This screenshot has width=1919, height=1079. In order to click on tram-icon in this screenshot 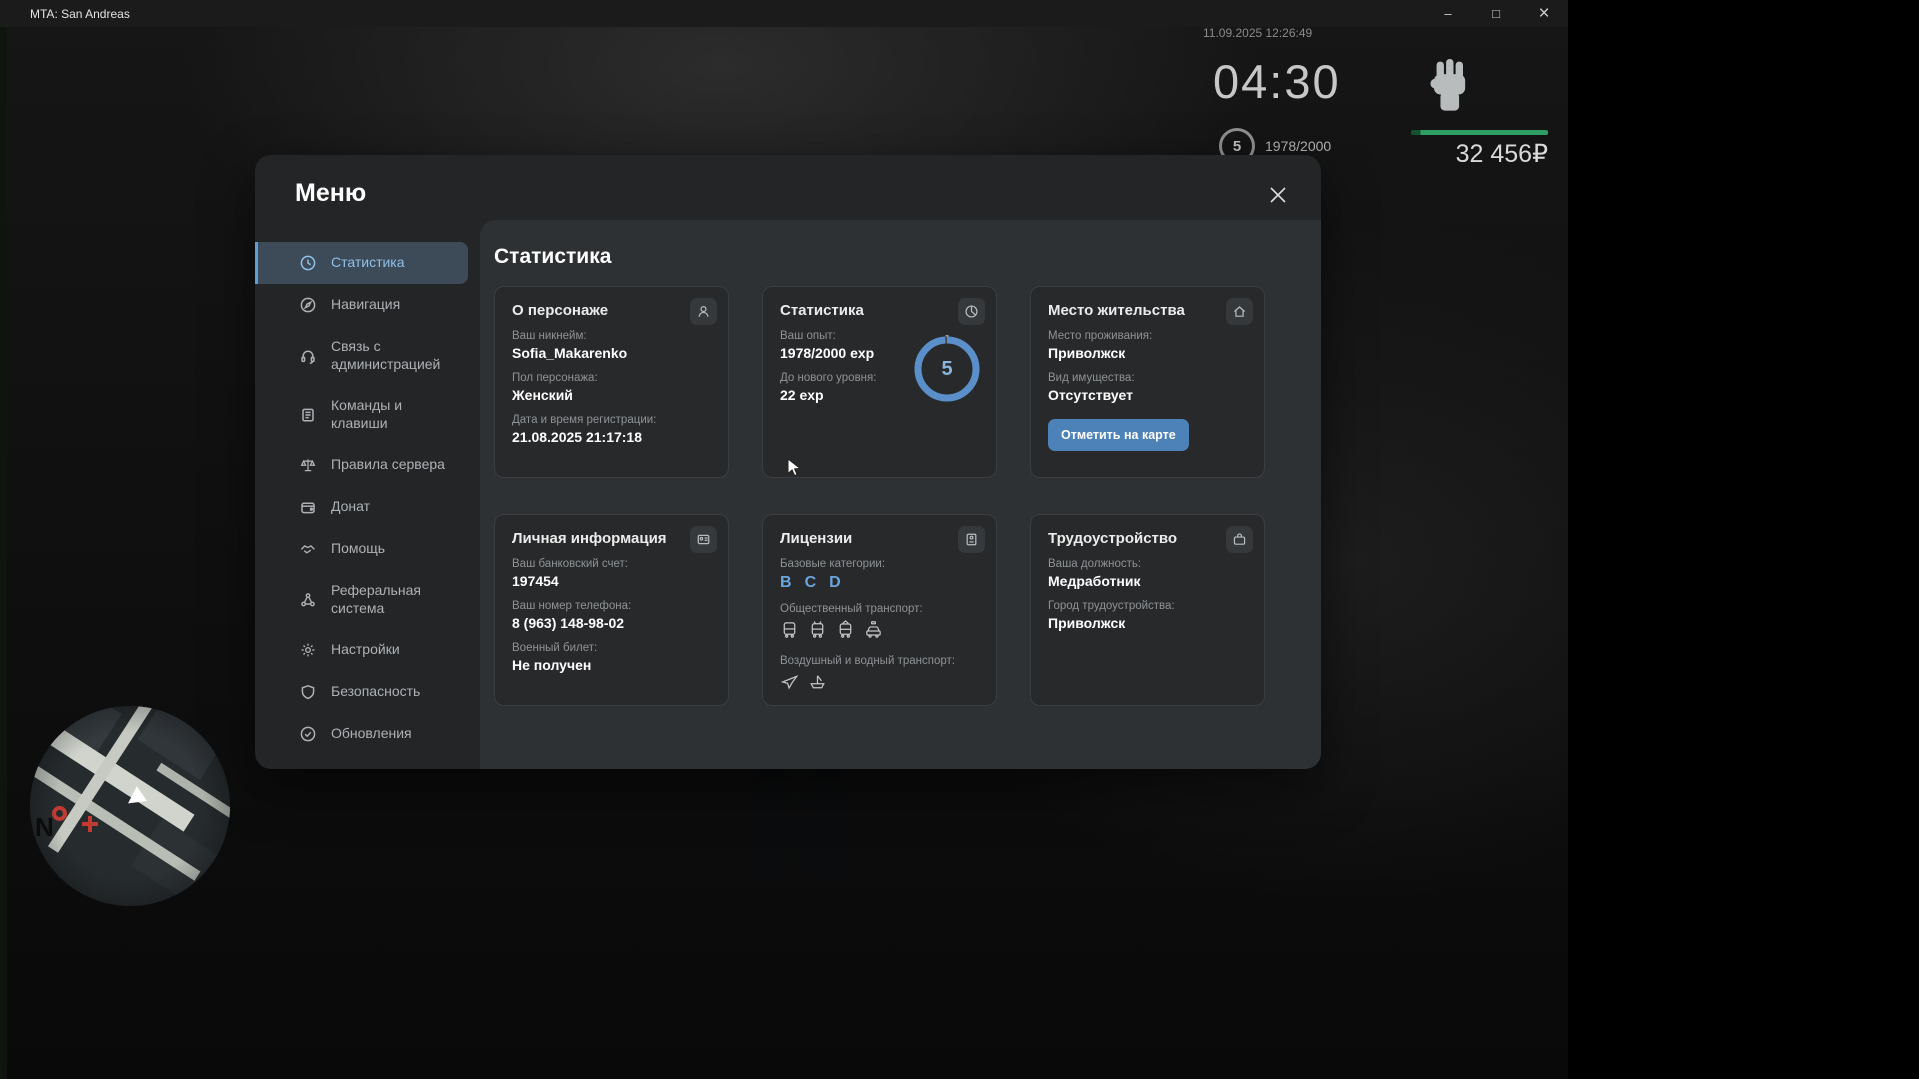, I will do `click(845, 632)`.